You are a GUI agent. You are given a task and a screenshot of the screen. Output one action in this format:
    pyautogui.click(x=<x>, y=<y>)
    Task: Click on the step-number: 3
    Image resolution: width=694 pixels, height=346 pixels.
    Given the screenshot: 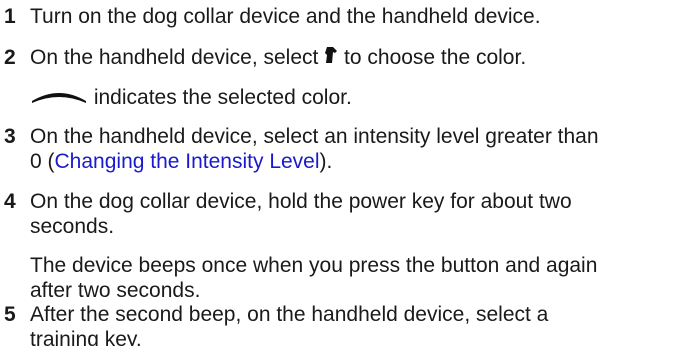 What is the action you would take?
    pyautogui.click(x=10, y=136)
    